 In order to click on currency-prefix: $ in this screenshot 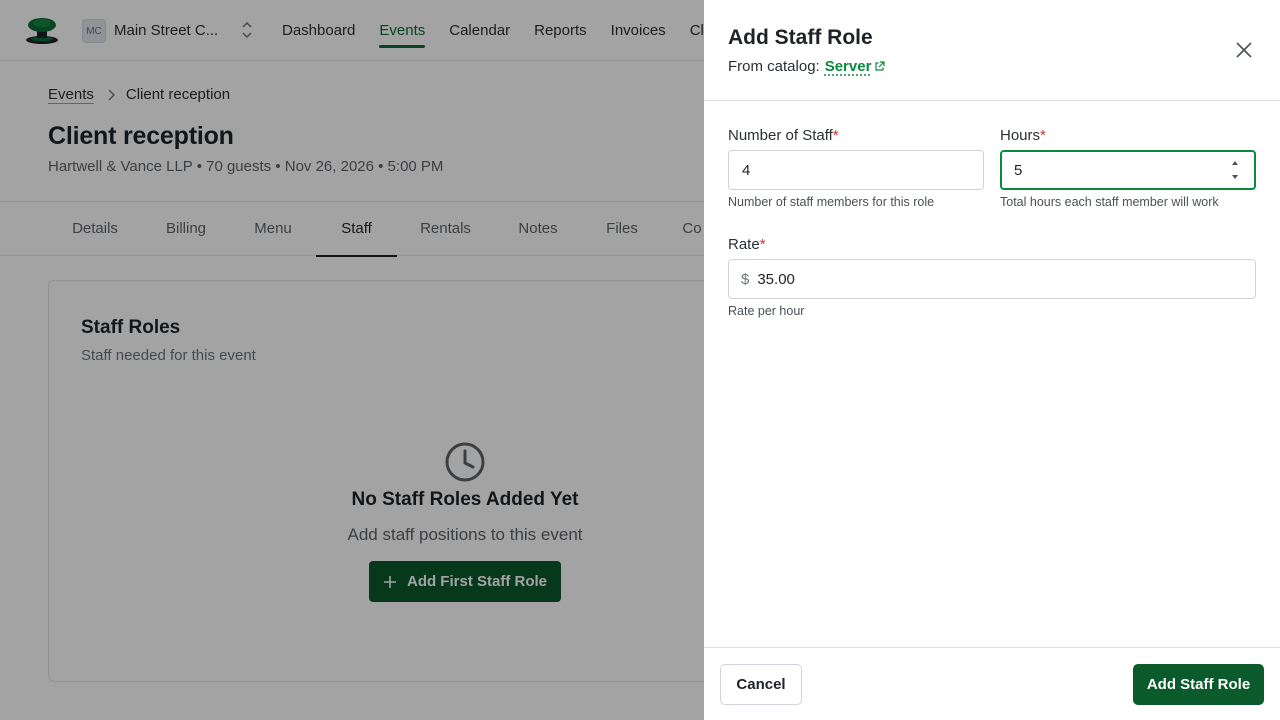, I will do `click(745, 279)`.